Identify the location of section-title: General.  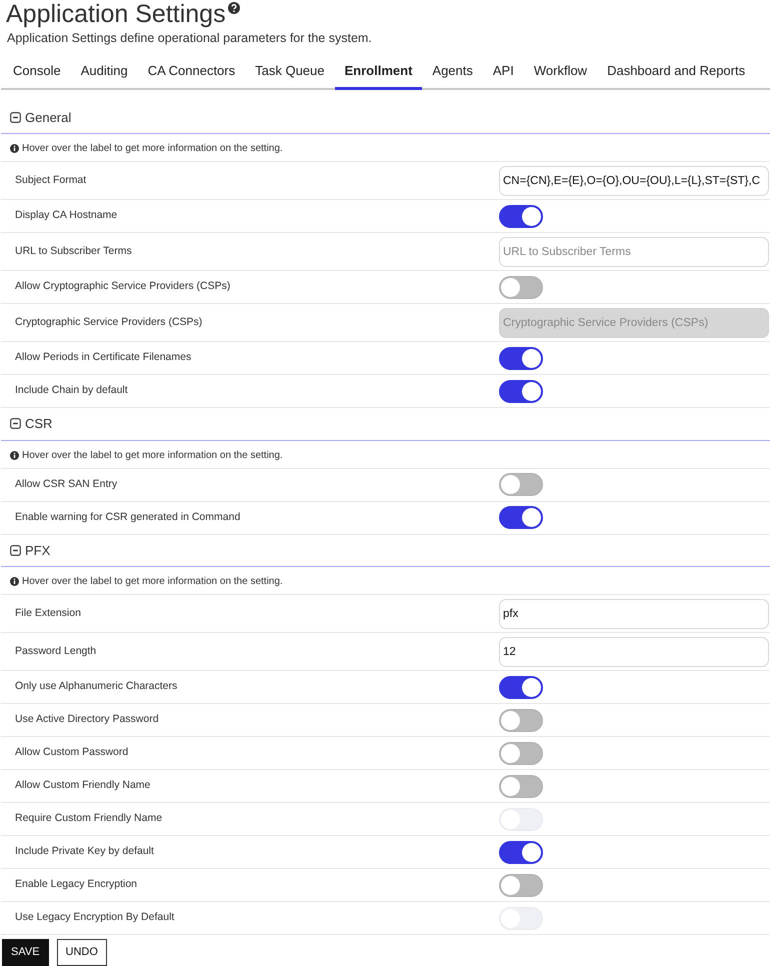
(48, 117).